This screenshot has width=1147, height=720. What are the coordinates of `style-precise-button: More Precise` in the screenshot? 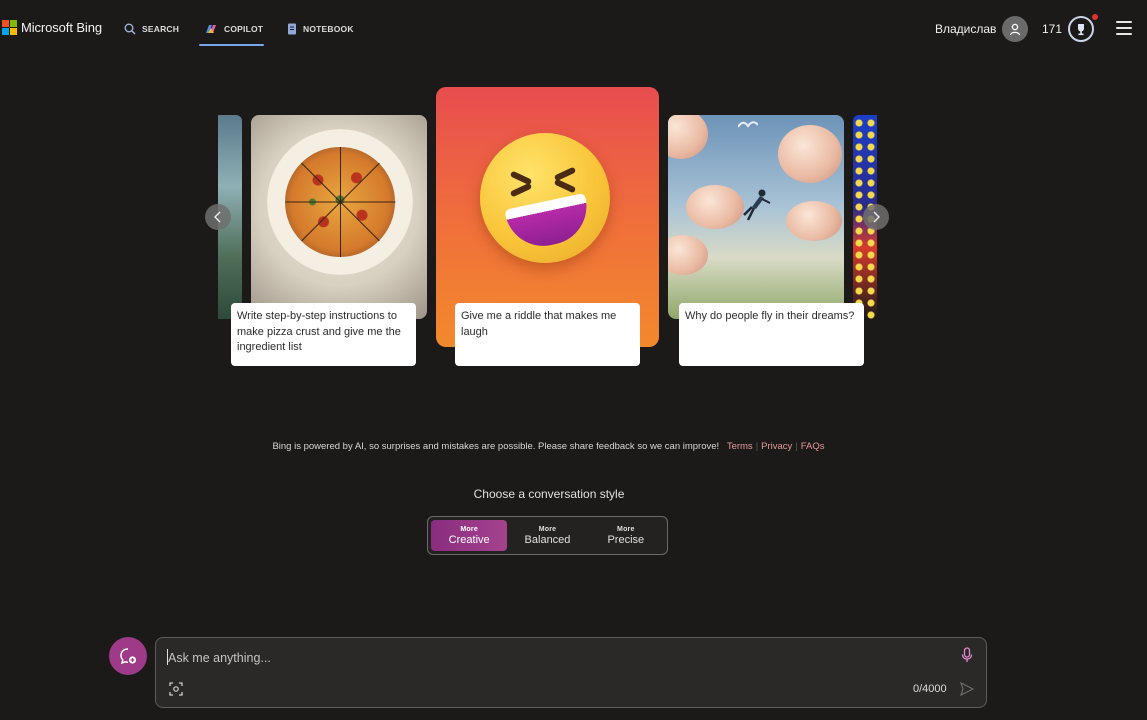 It's located at (626, 535).